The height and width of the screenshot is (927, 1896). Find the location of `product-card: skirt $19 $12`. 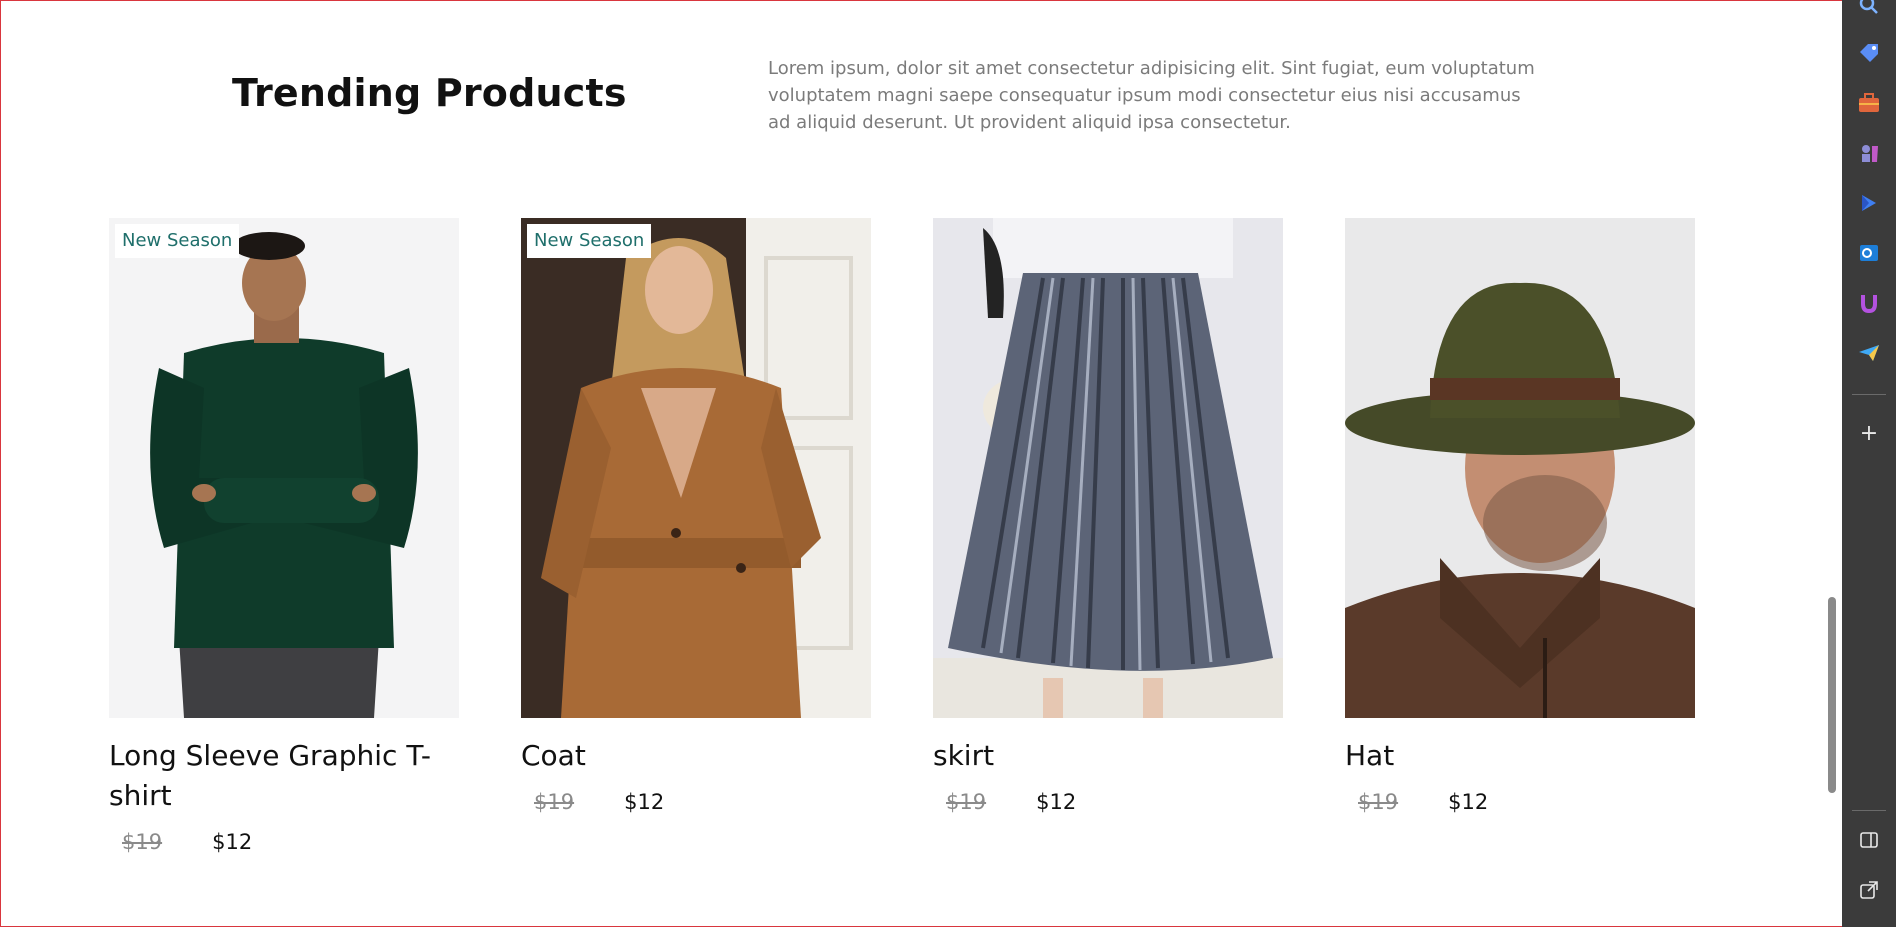

product-card: skirt $19 $12 is located at coordinates (1108, 517).